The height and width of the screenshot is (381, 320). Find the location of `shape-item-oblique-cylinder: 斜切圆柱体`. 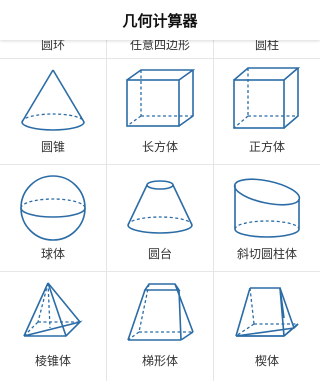

shape-item-oblique-cylinder: 斜切圆柱体 is located at coordinates (267, 218).